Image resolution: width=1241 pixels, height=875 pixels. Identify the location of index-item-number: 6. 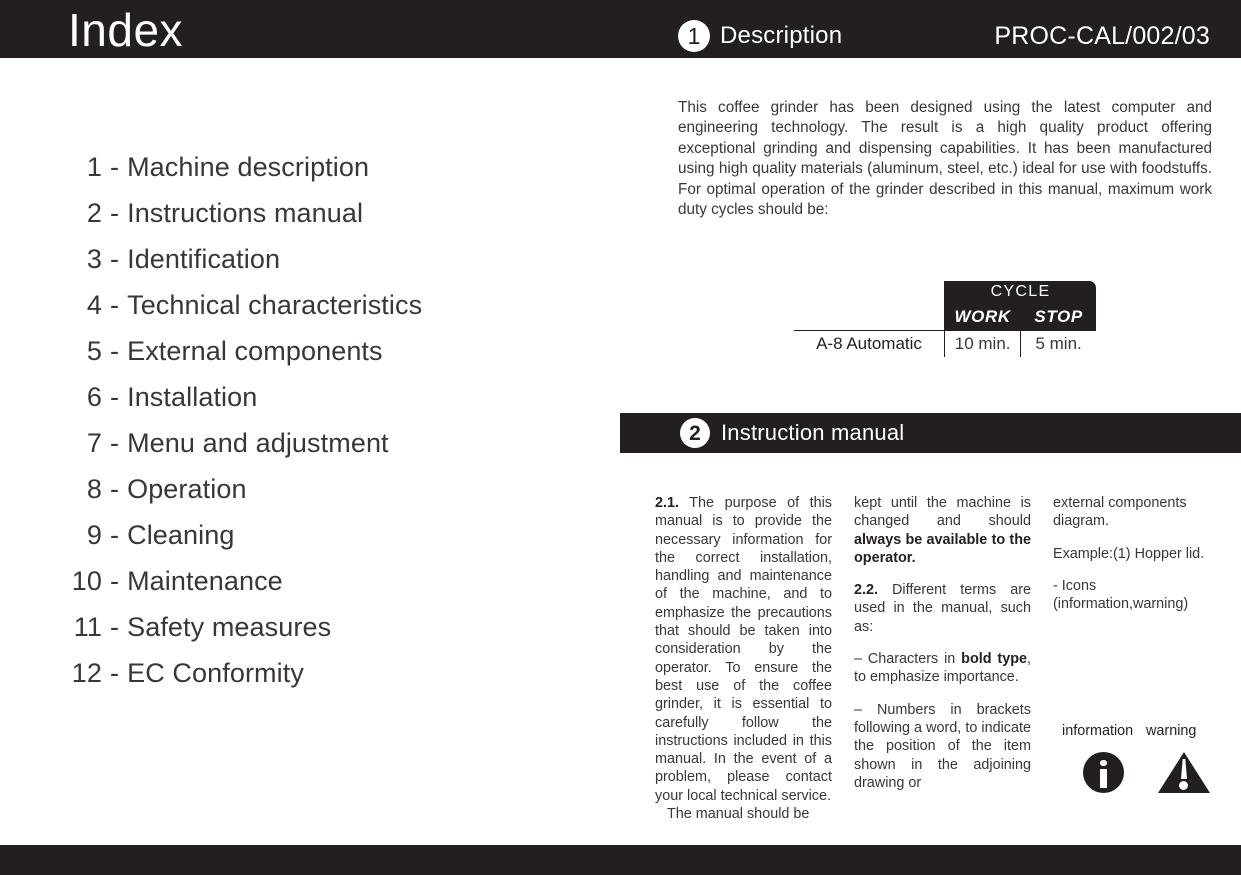
(94, 397).